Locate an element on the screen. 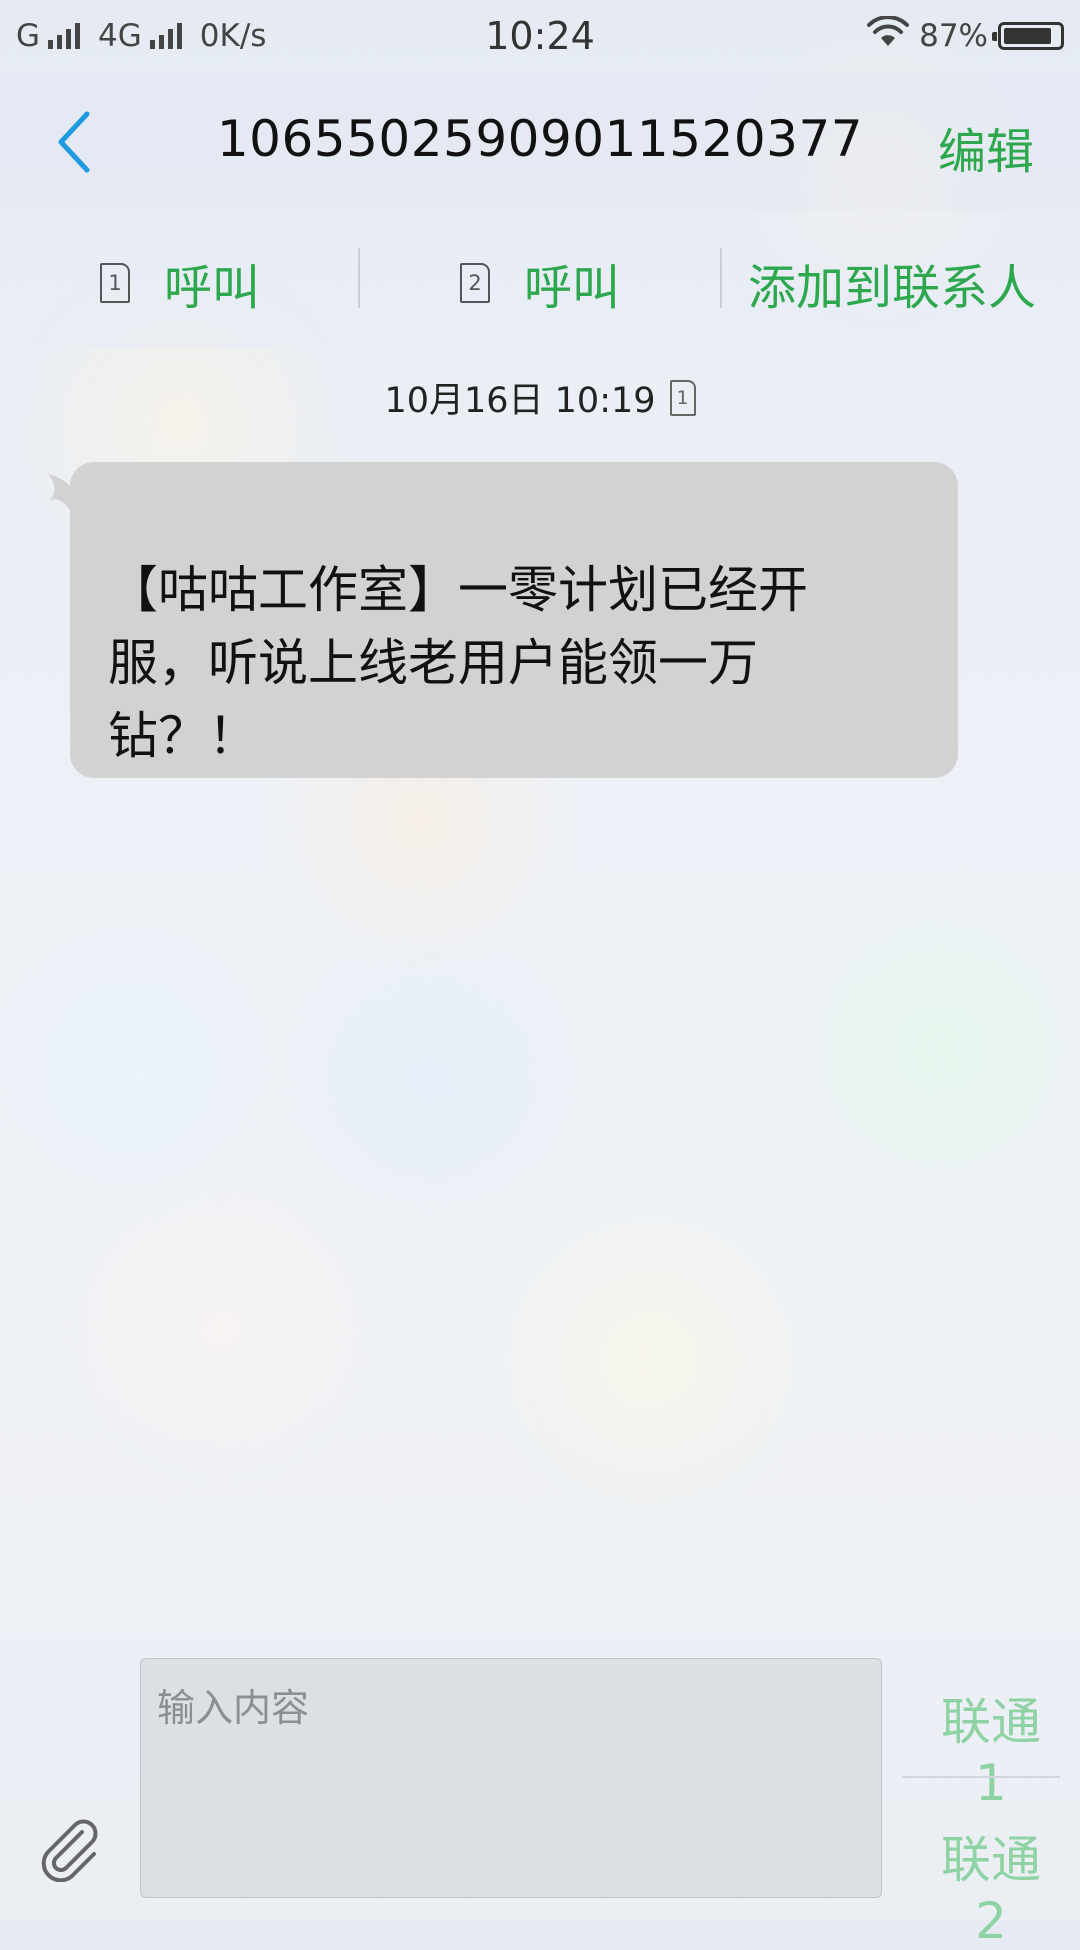  contact-action-bar: 1 呼叫 2 呼叫 添加到联系人 is located at coordinates (540, 279).